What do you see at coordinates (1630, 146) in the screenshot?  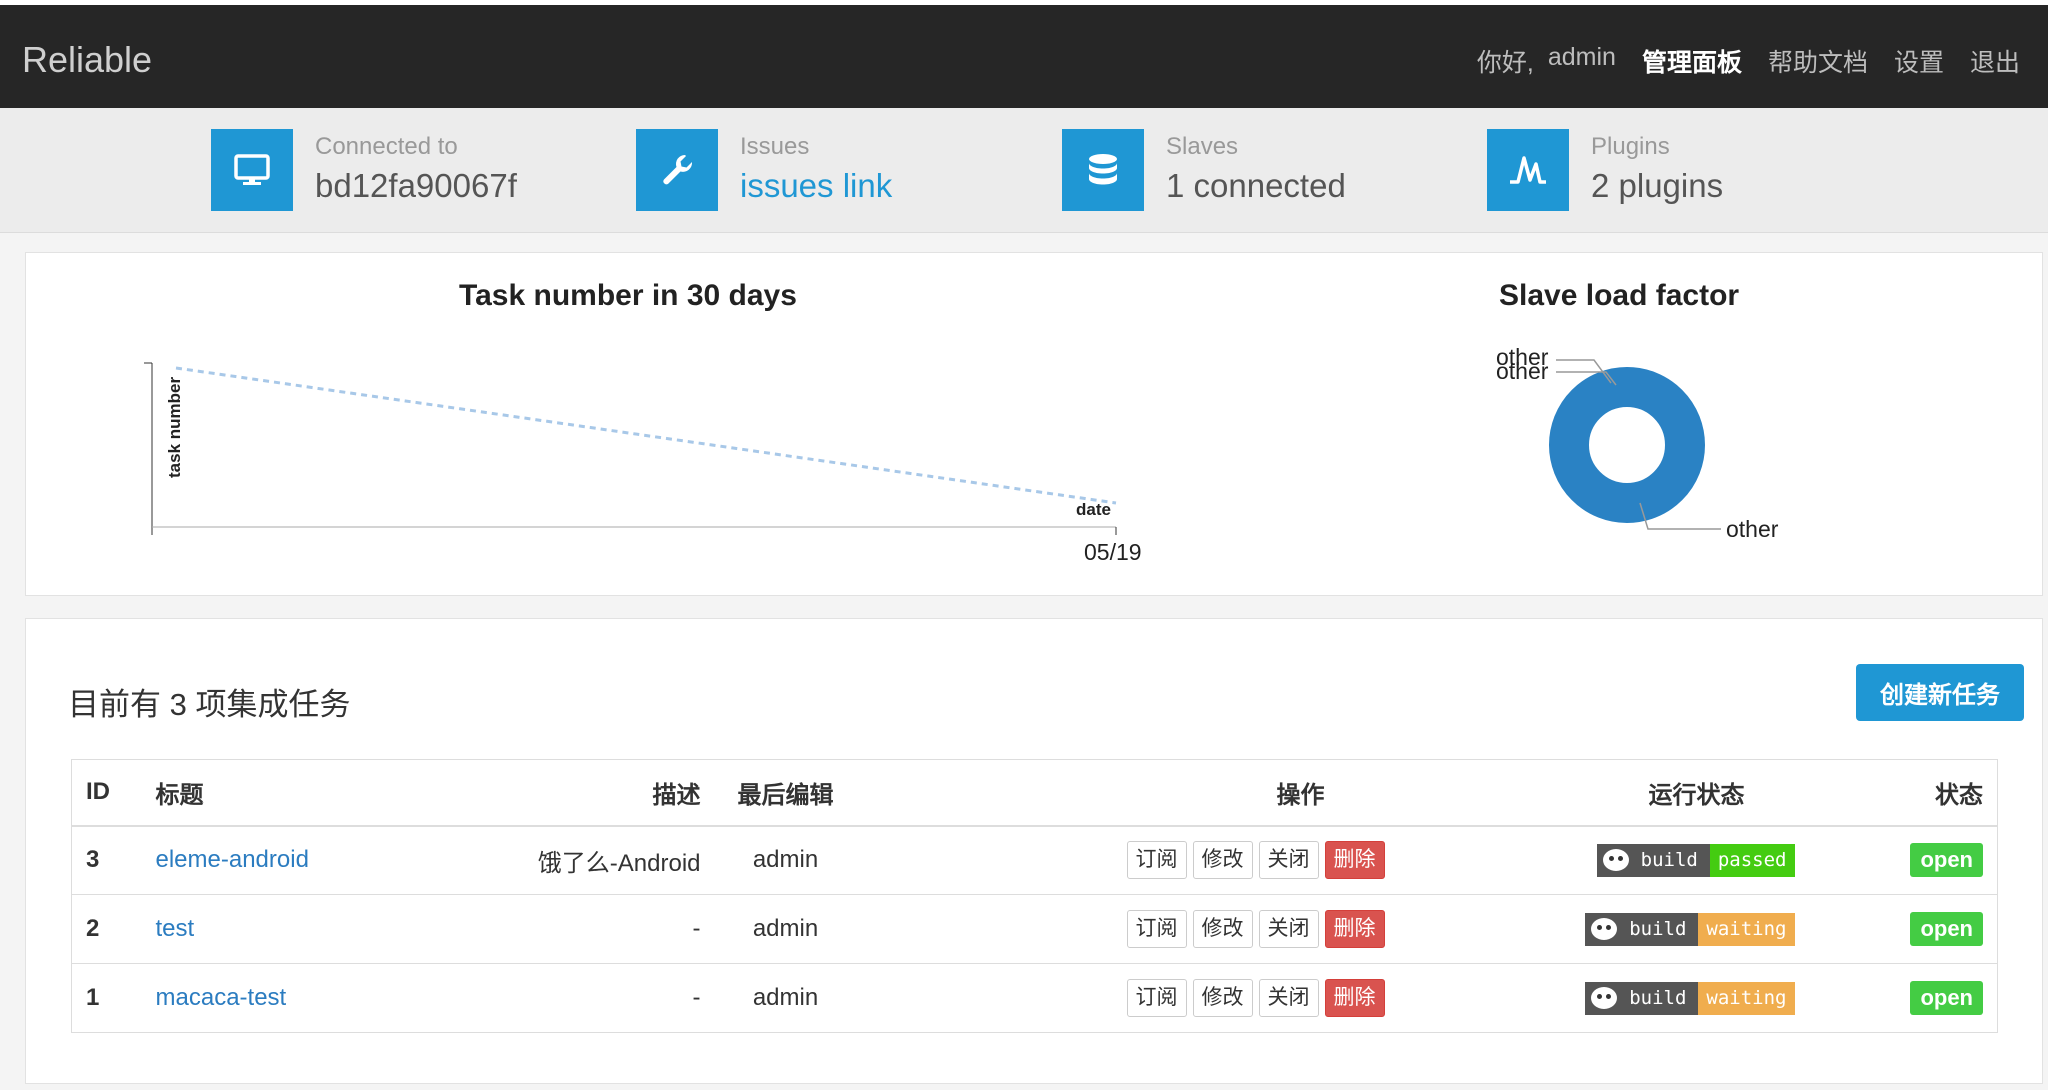 I see `stat-label: Plugins` at bounding box center [1630, 146].